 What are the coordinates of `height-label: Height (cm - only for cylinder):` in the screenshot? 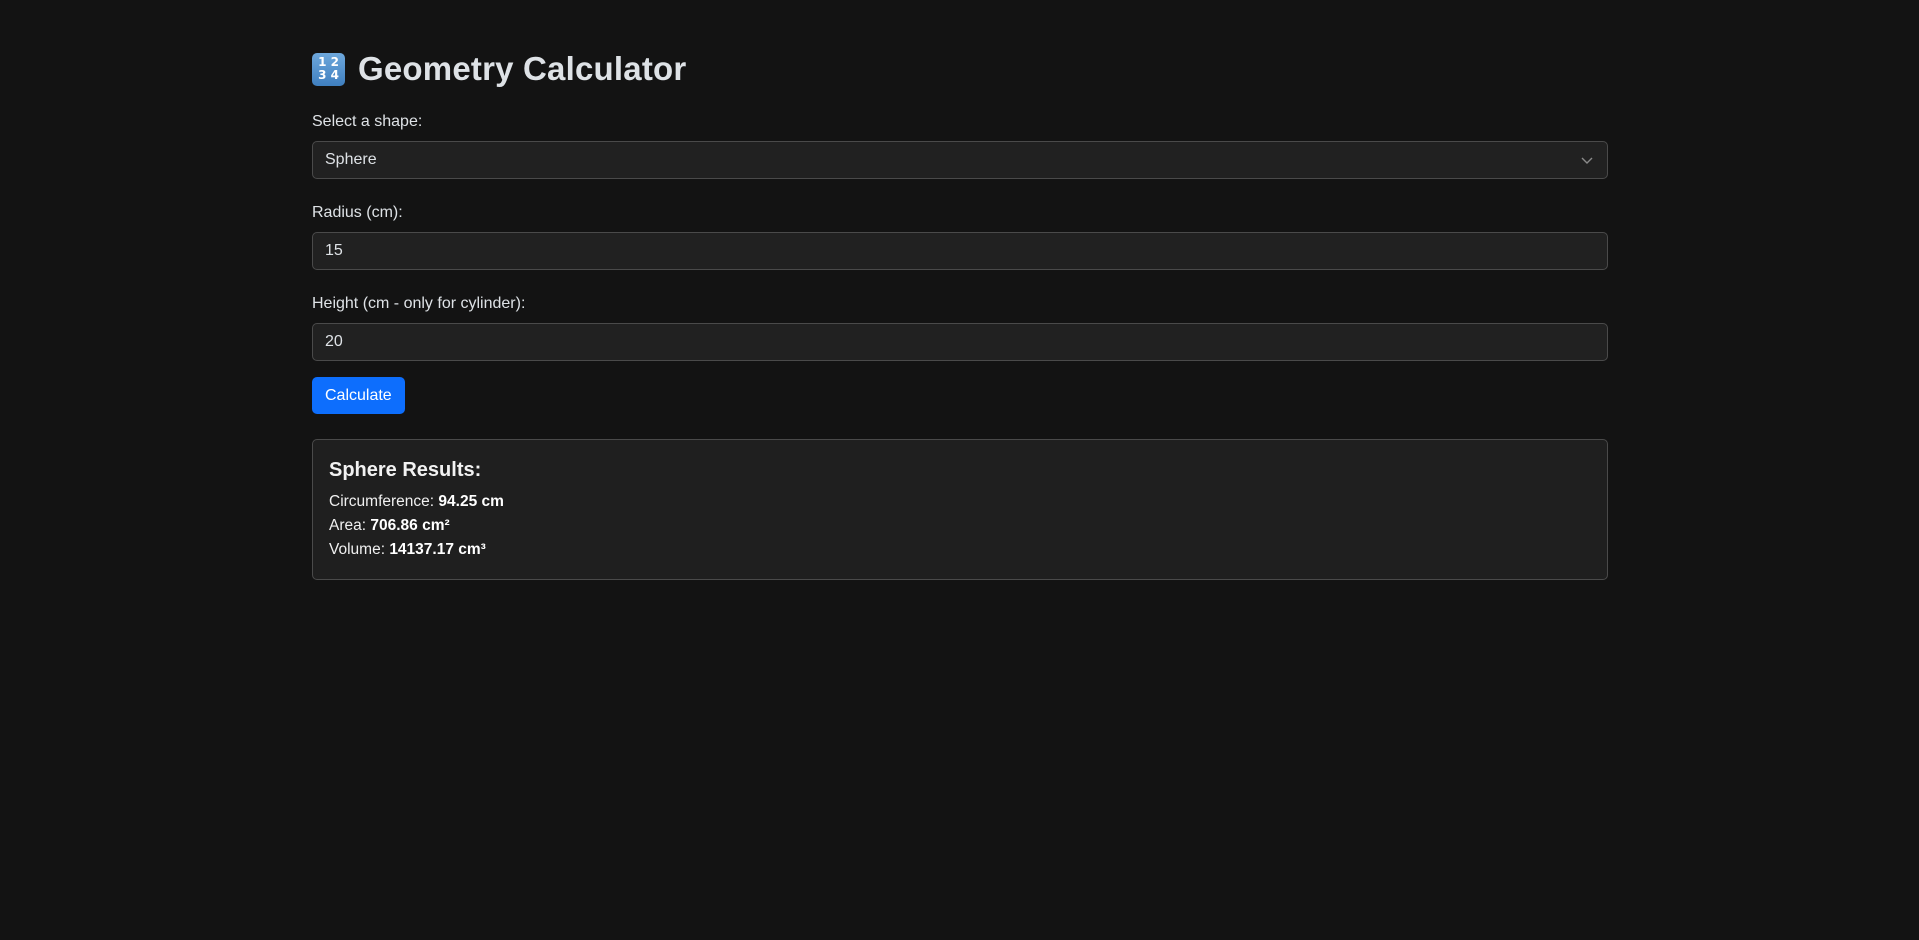 It's located at (419, 303).